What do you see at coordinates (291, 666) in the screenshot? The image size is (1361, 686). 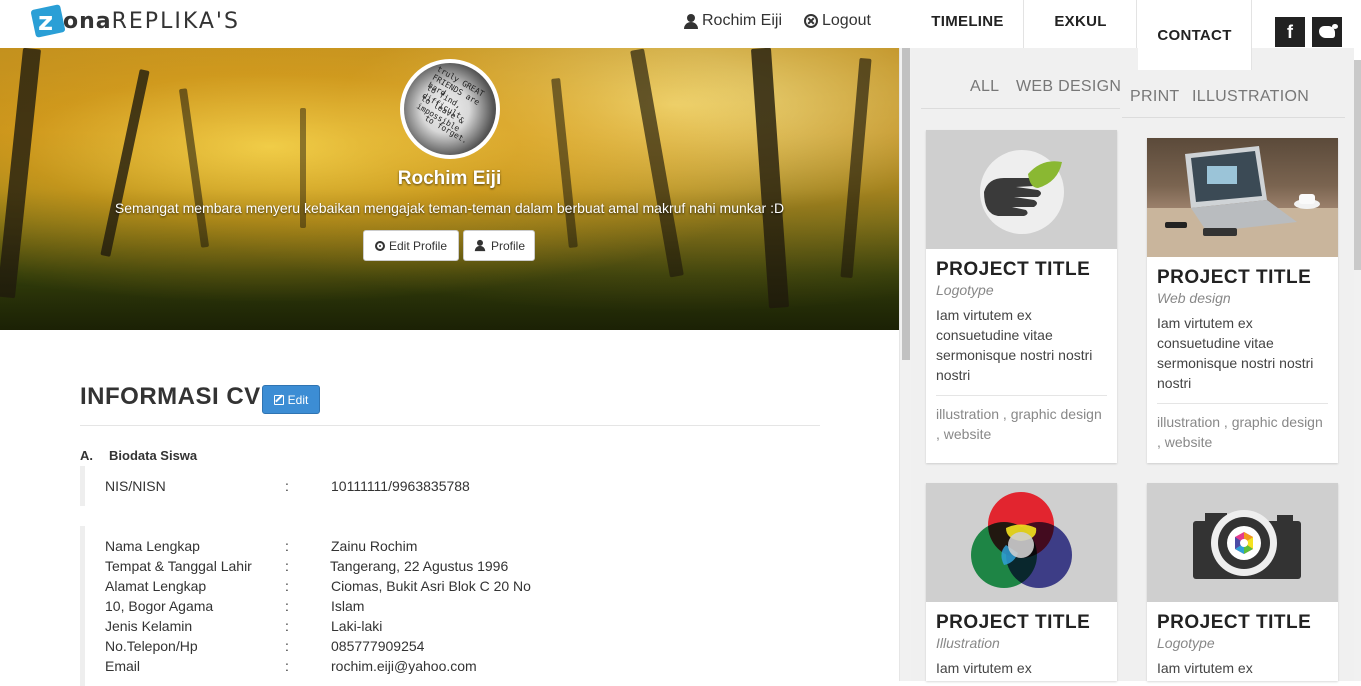 I see `cv-row: Email: rochim.eiji@yahoo.com` at bounding box center [291, 666].